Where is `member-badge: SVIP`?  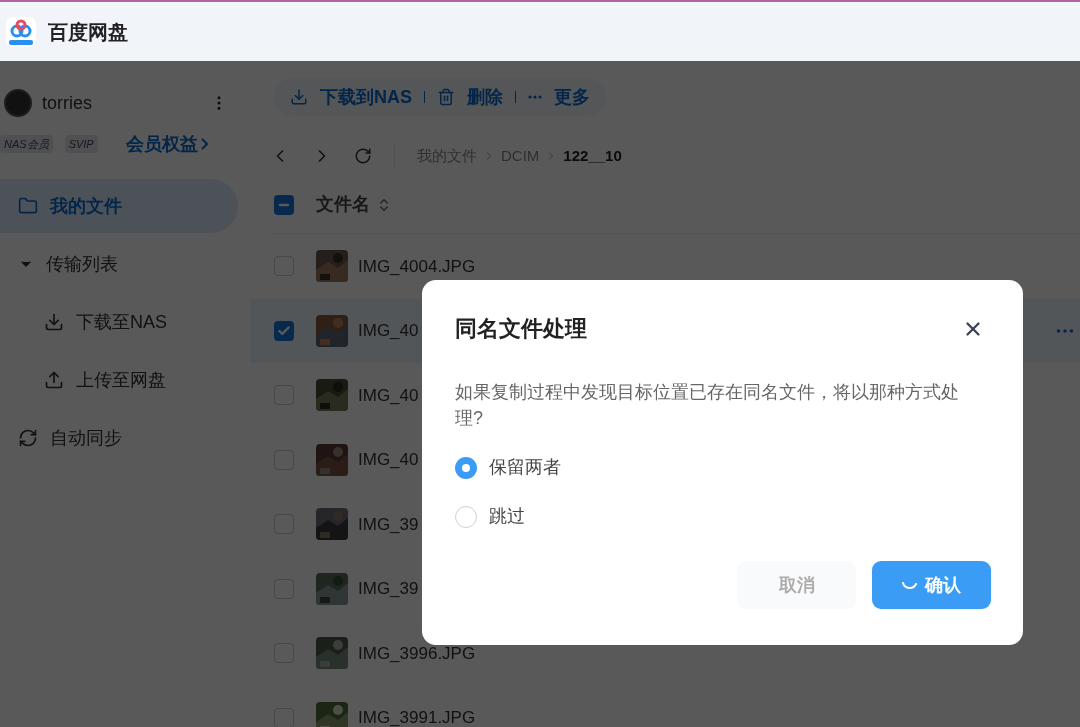 member-badge: SVIP is located at coordinates (81, 144).